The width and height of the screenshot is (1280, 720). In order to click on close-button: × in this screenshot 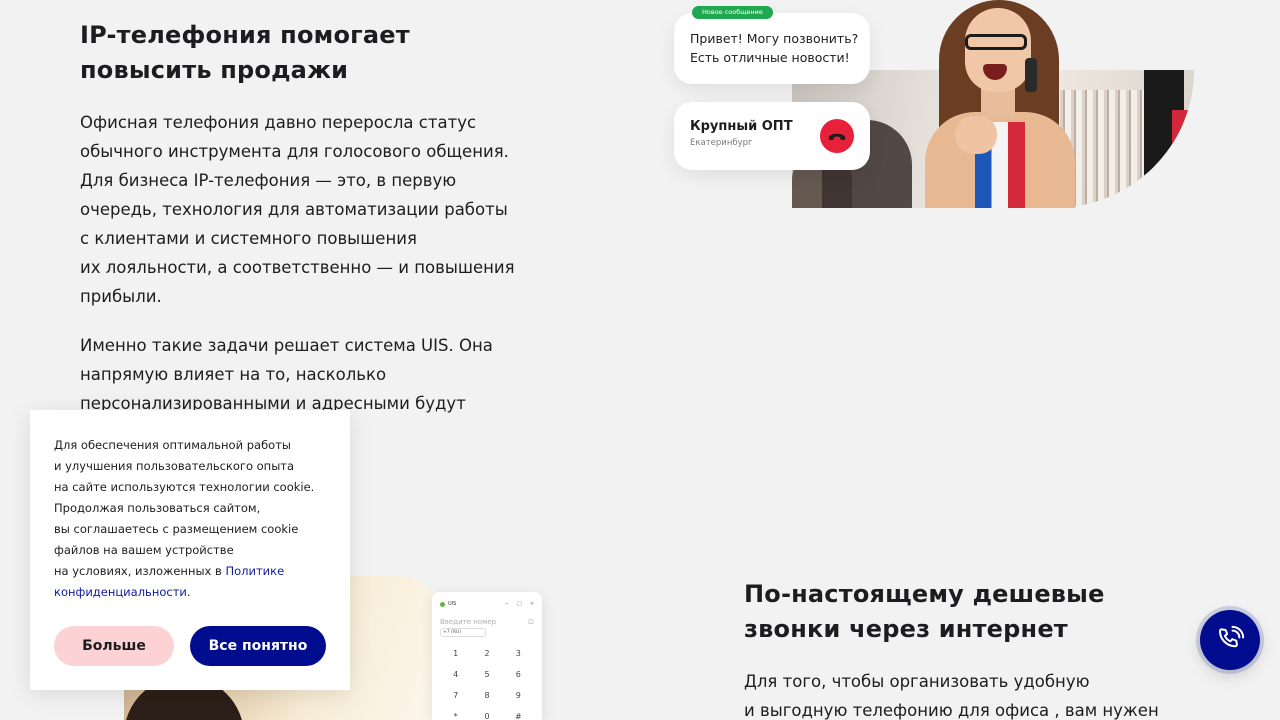, I will do `click(532, 604)`.